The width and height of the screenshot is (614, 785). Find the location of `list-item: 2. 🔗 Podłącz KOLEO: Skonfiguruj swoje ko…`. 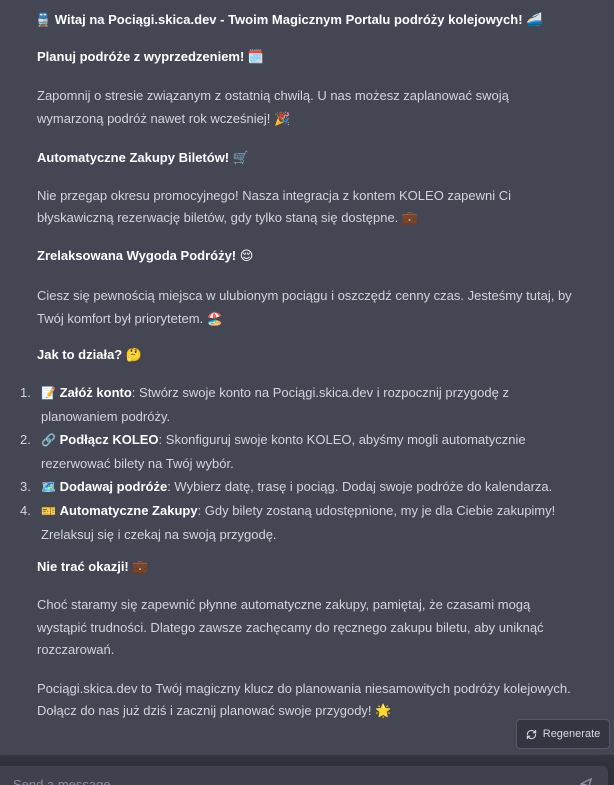

list-item: 2. 🔗 Podłącz KOLEO: Skonfiguruj swoje ko… is located at coordinates (287, 451).